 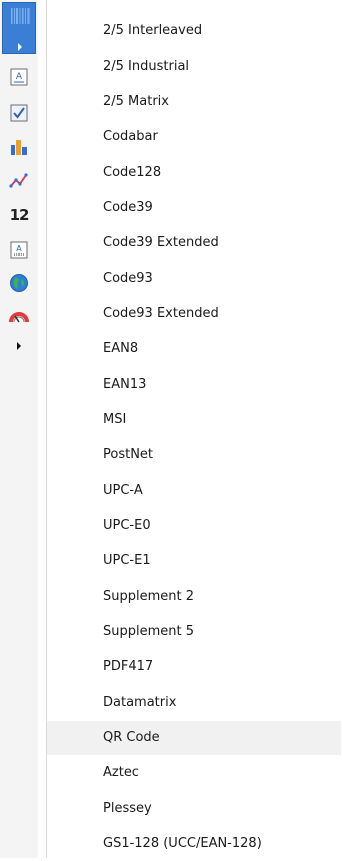 I want to click on bar-chart-icon, so click(x=19, y=147).